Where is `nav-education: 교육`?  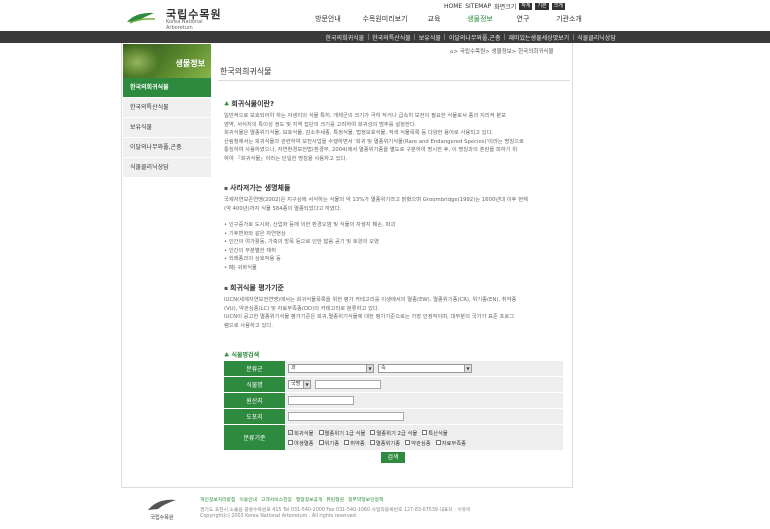 nav-education: 교육 is located at coordinates (434, 20).